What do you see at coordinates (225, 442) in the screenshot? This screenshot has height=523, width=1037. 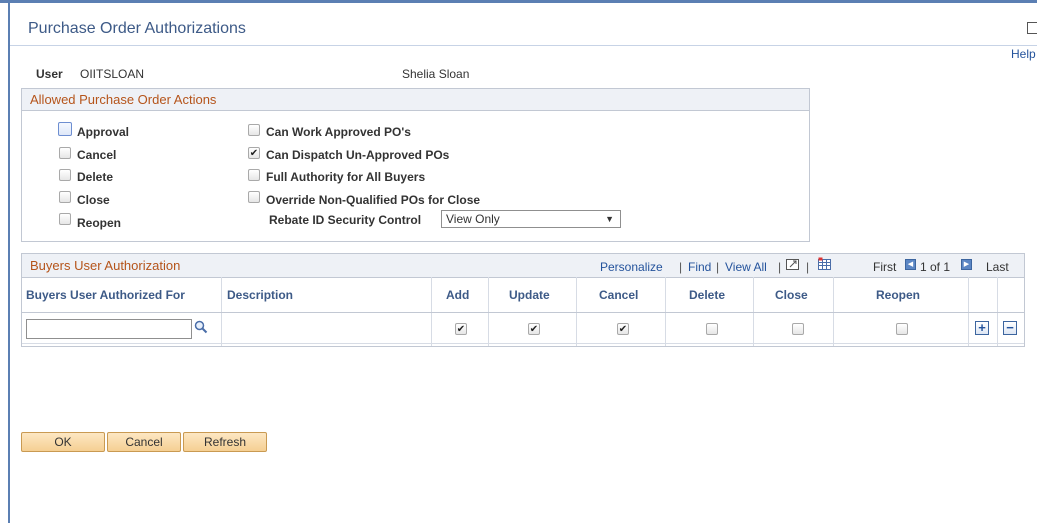 I see `refresh-button: Refresh` at bounding box center [225, 442].